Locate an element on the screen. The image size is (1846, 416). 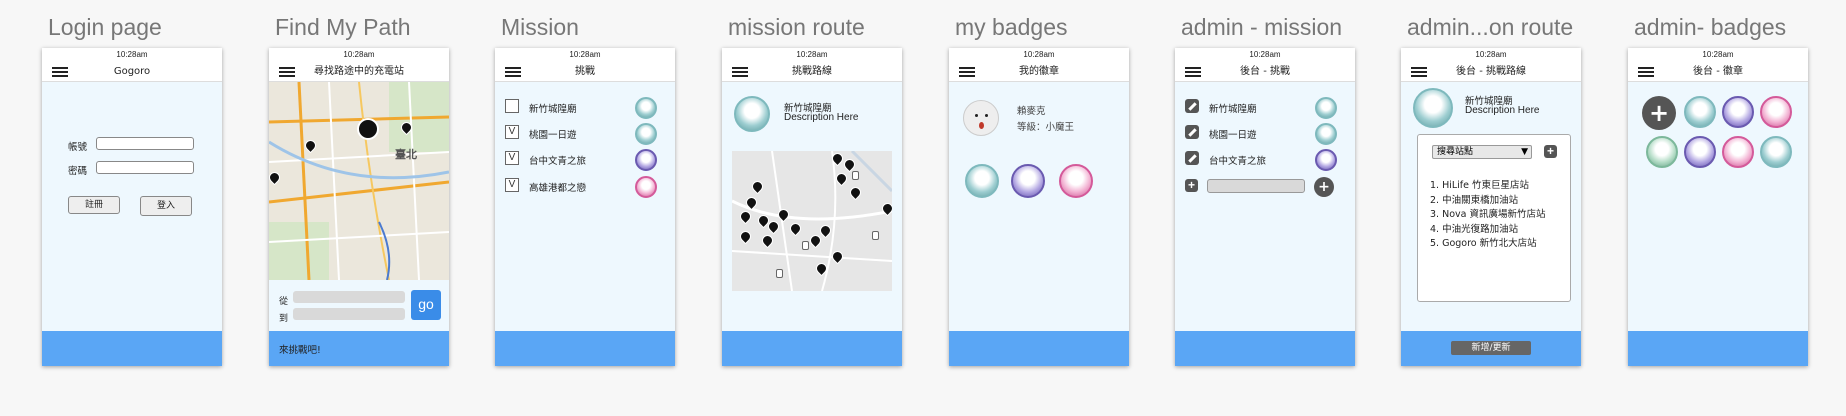
charging-station-icon is located at coordinates (368, 129).